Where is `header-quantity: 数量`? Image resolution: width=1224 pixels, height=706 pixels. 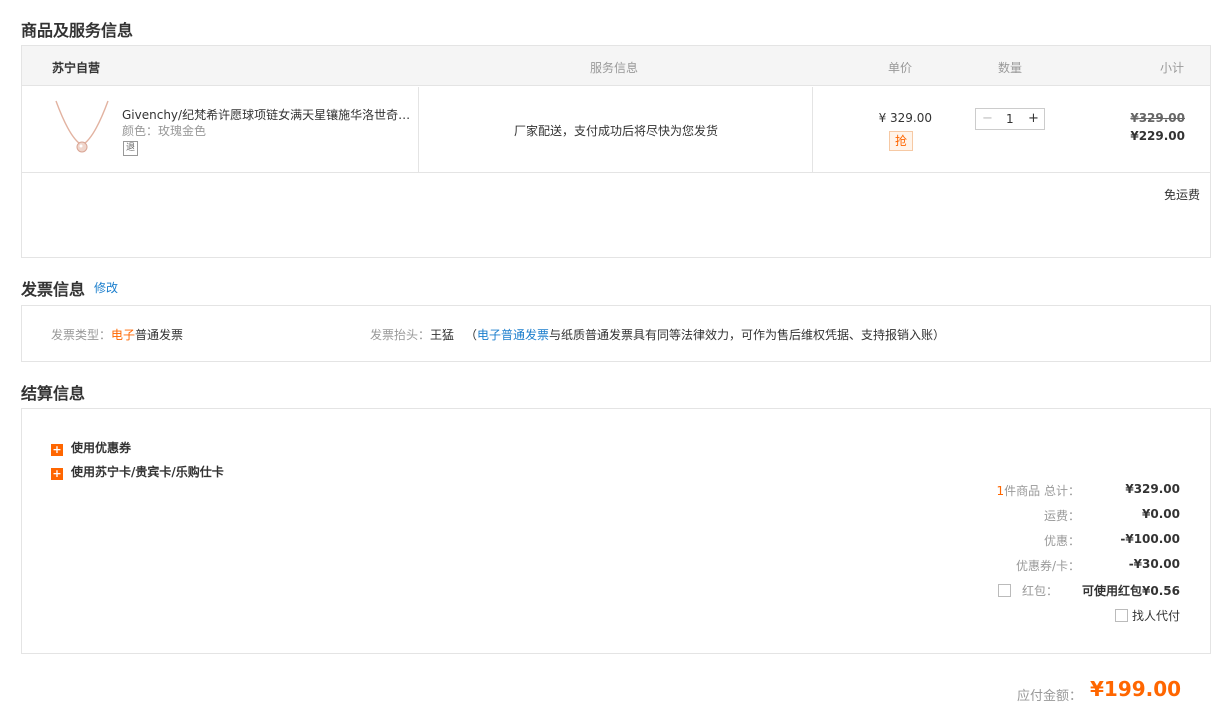
header-quantity: 数量 is located at coordinates (1010, 68).